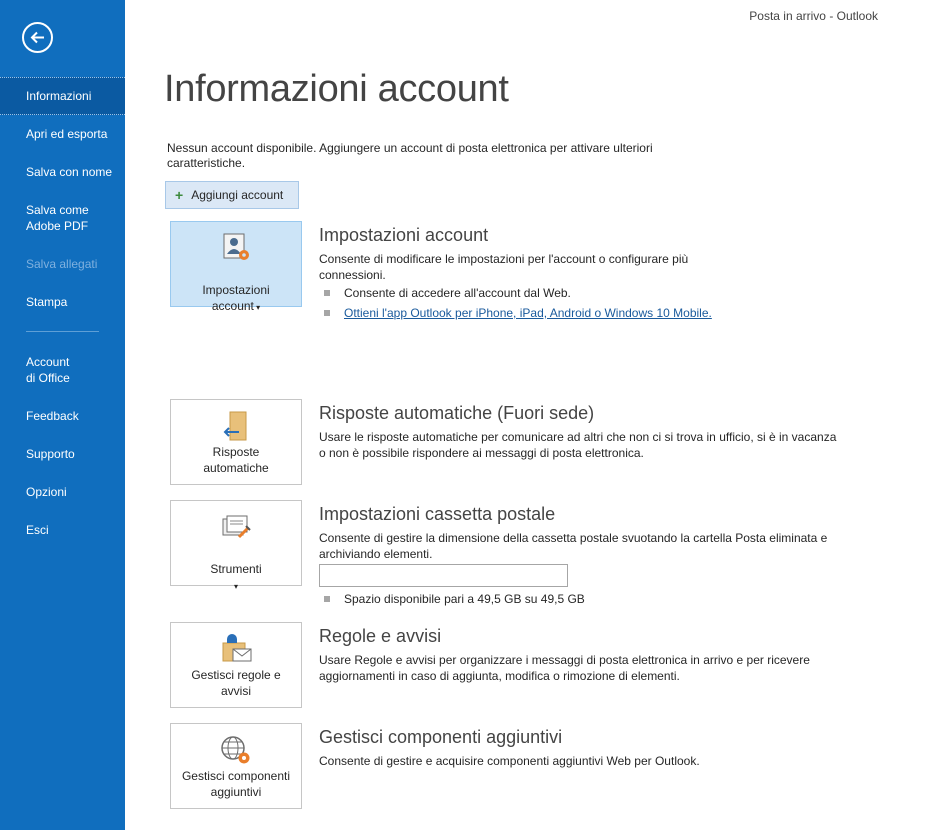 The width and height of the screenshot is (934, 830). I want to click on plus-icon: +, so click(179, 195).